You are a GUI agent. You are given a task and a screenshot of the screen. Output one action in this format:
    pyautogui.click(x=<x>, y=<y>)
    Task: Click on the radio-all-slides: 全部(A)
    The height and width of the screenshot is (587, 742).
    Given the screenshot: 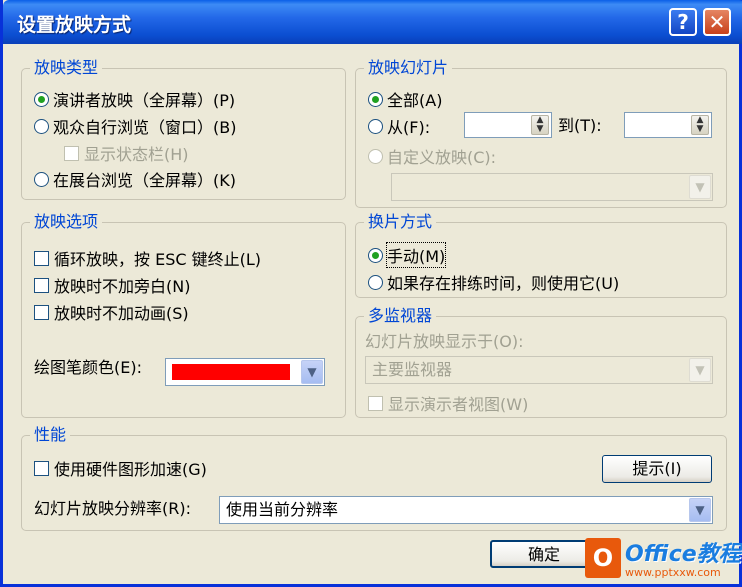 What is the action you would take?
    pyautogui.click(x=405, y=99)
    